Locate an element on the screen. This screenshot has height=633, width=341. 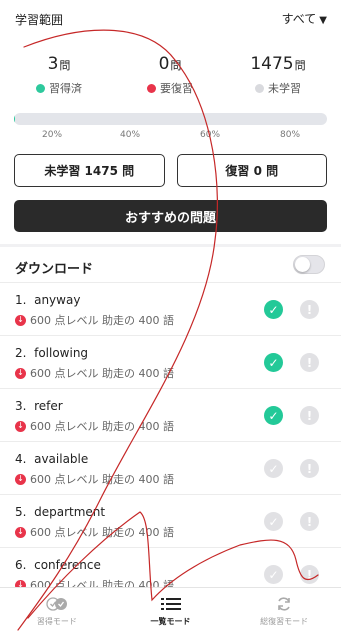
filter-label: すべて is located at coordinates (299, 19).